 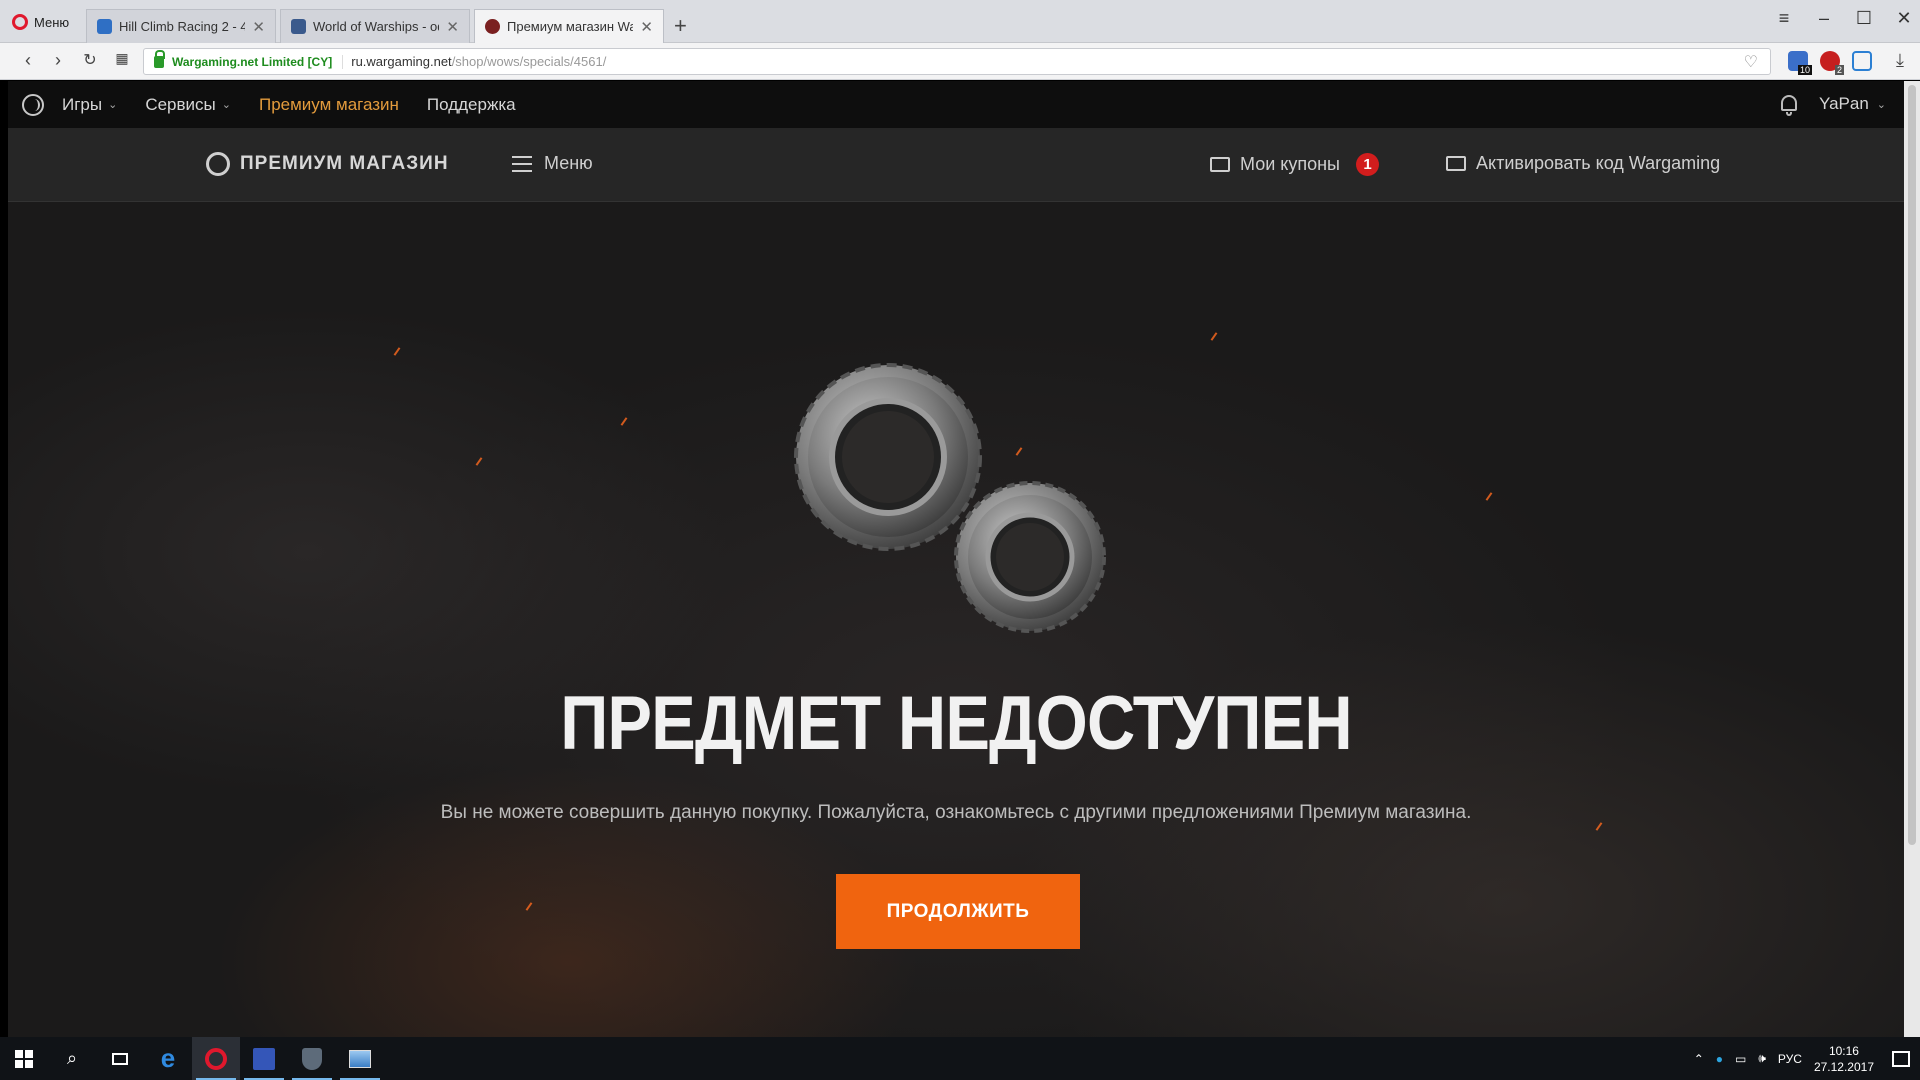 I want to click on clock-time: 10:16, so click(x=1843, y=1050).